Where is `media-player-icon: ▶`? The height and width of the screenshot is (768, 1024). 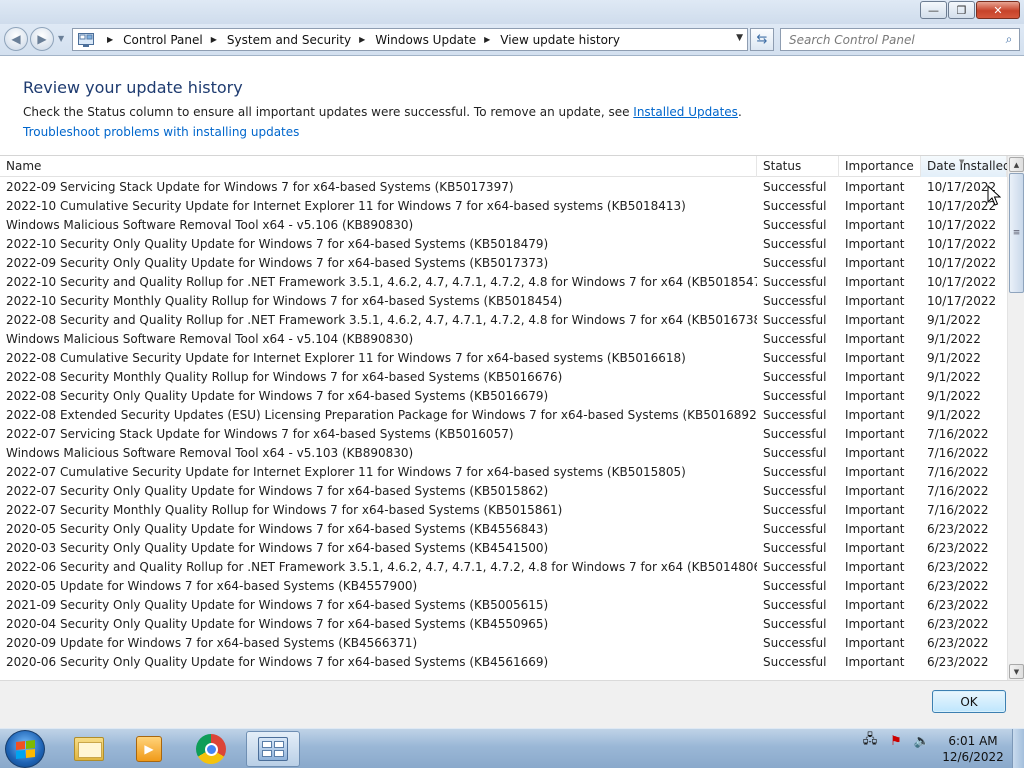 media-player-icon: ▶ is located at coordinates (149, 749).